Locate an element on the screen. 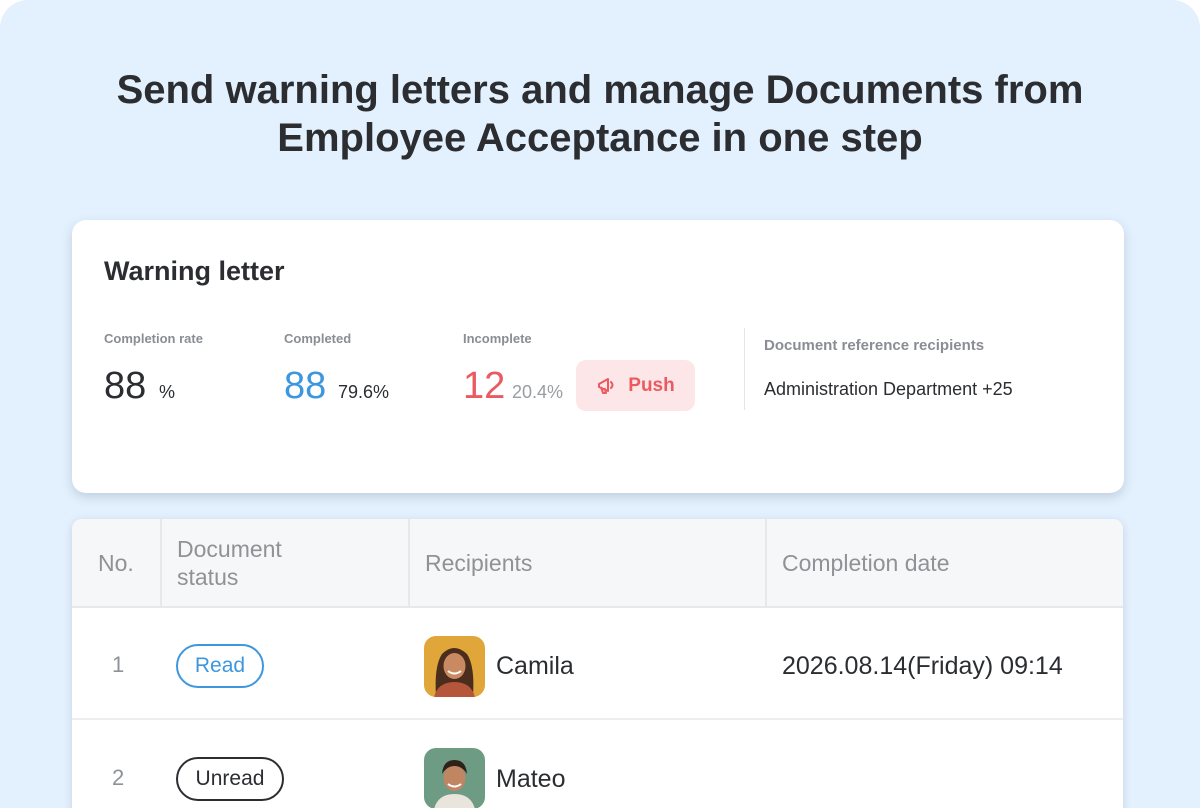  completion-rate-unit: % is located at coordinates (167, 392).